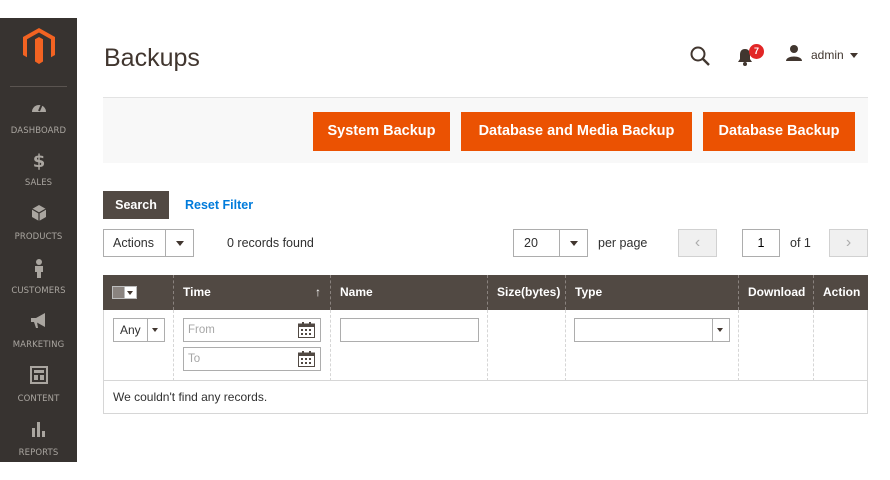 The image size is (890, 480). I want to click on column-header-label: Action, so click(842, 292).